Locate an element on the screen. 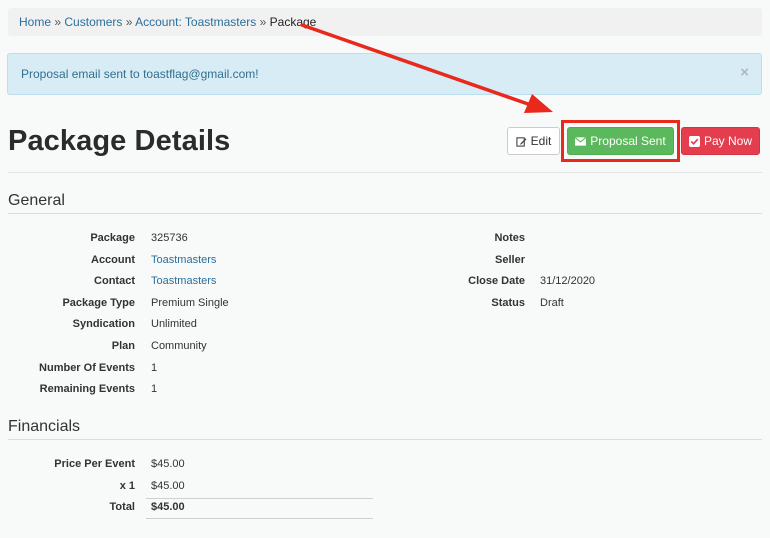  breadcrumb-home: Home is located at coordinates (35, 22).